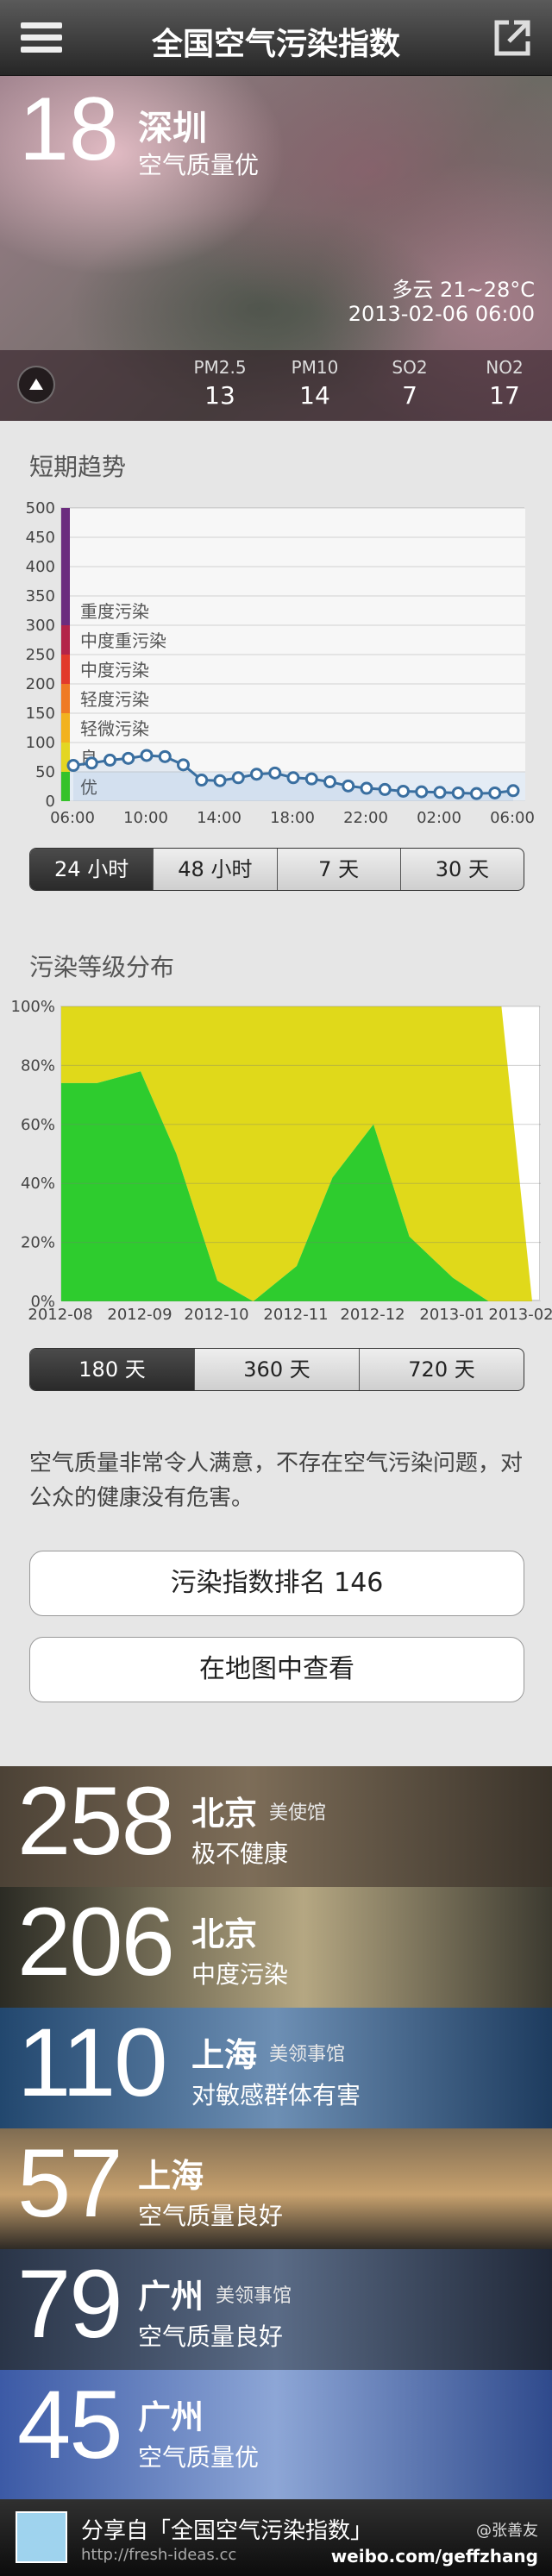 This screenshot has height=2576, width=552. Describe the element at coordinates (41, 714) in the screenshot. I see `y-tick-label: 150` at that location.